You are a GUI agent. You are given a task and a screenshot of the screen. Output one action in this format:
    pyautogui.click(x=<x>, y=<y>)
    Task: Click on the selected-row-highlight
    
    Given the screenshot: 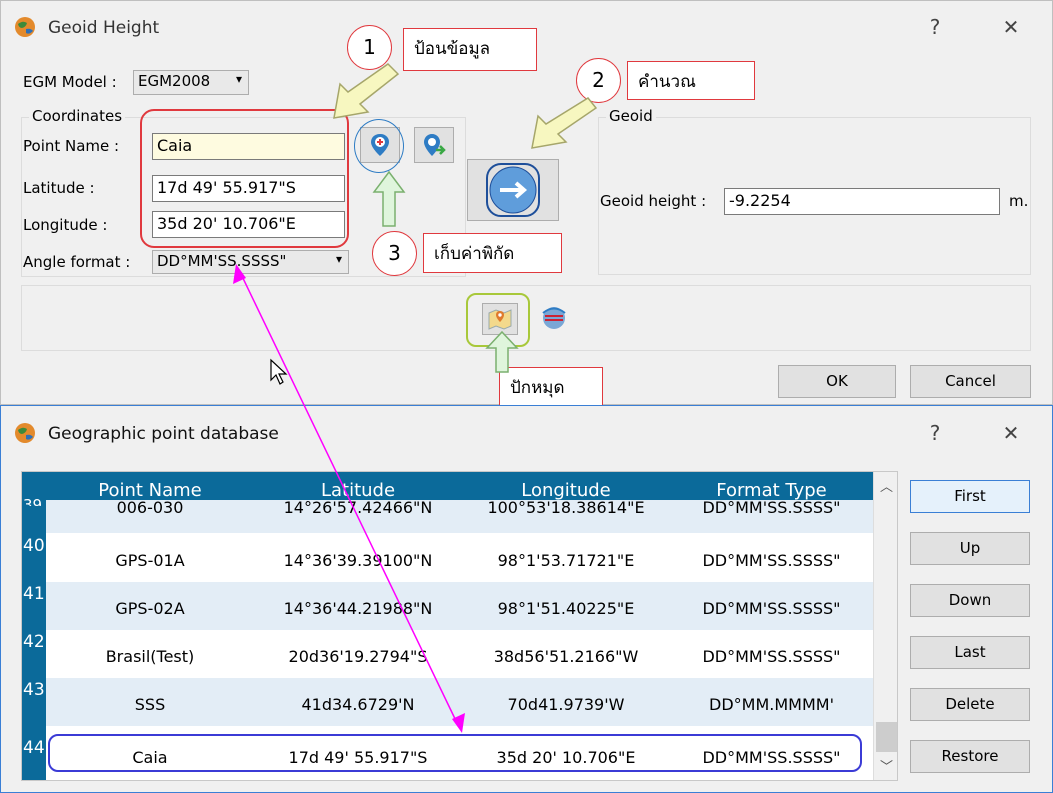 What is the action you would take?
    pyautogui.click(x=455, y=753)
    